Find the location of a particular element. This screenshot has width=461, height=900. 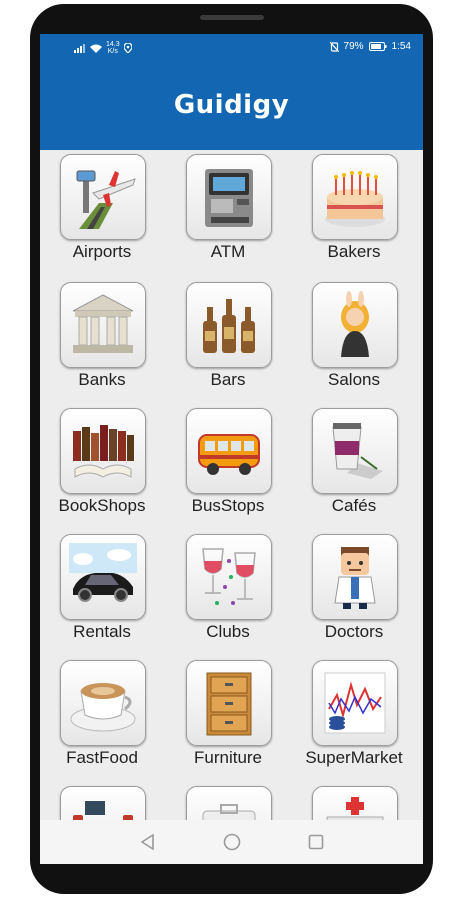

category-fitness is located at coordinates (100, 801).